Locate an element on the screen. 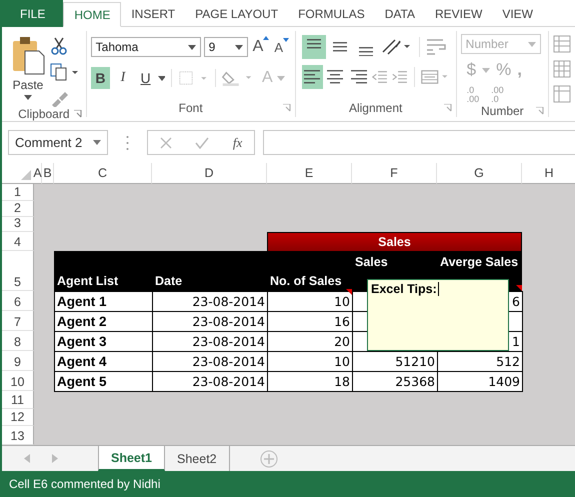 The width and height of the screenshot is (575, 497). row-header: 12 is located at coordinates (18, 417).